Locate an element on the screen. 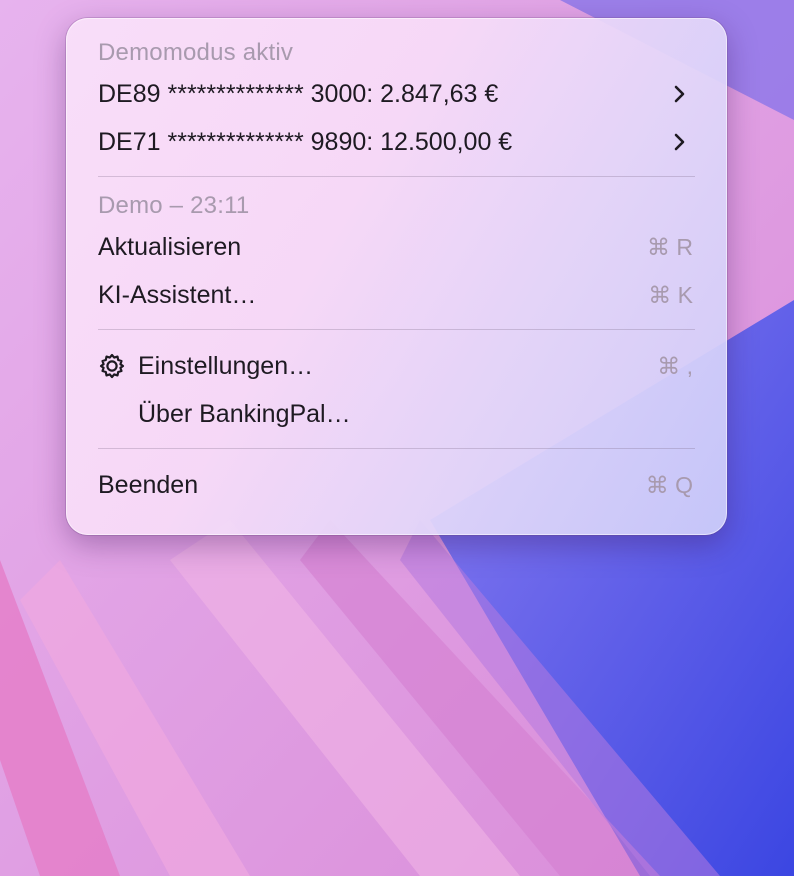 This screenshot has height=876, width=794. quit-menu-item: Beenden ⌘ Q is located at coordinates (396, 485).